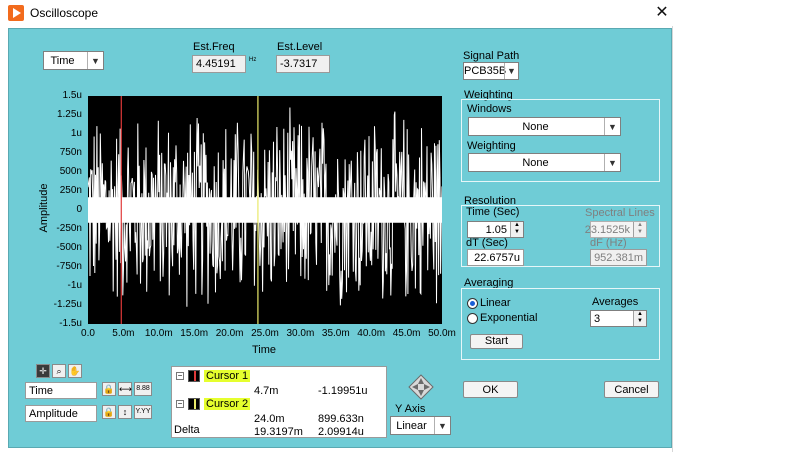  I want to click on signal-dense-band, so click(265, 210).